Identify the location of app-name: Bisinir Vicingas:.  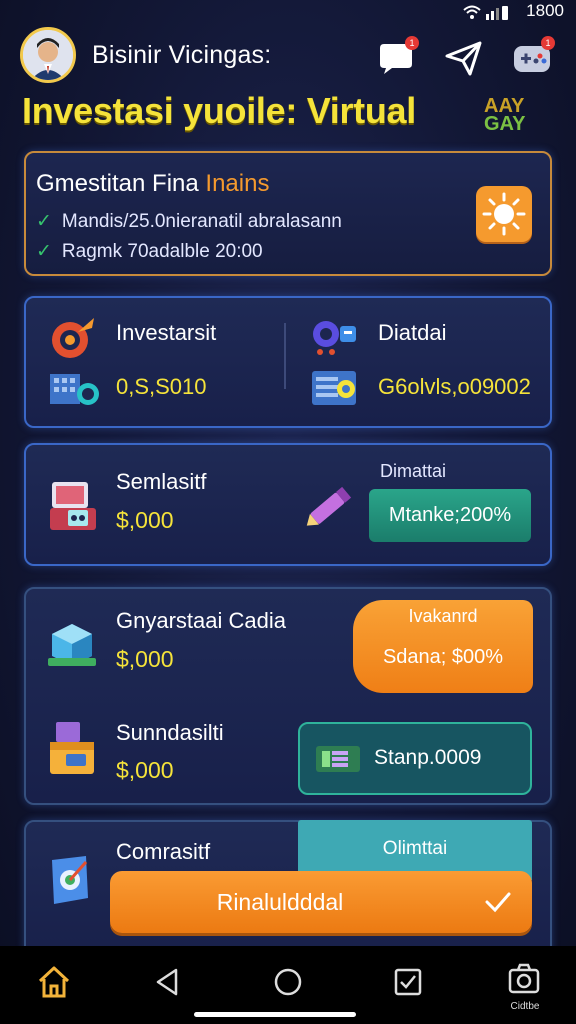
(182, 55).